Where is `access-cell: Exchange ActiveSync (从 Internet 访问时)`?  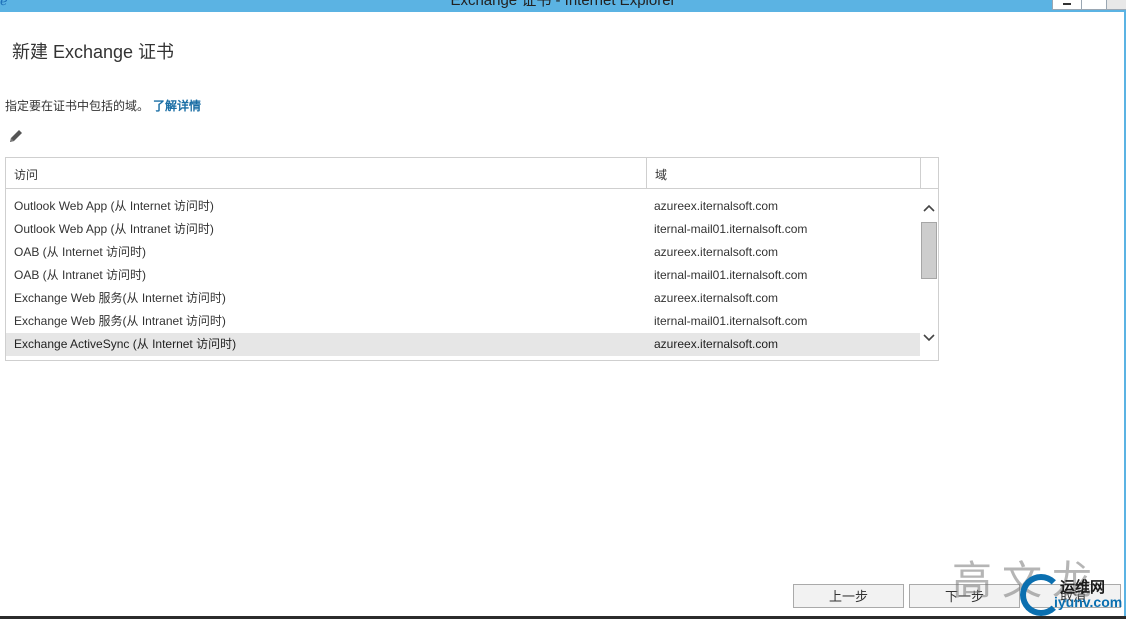 access-cell: Exchange ActiveSync (从 Internet 访问时) is located at coordinates (125, 344).